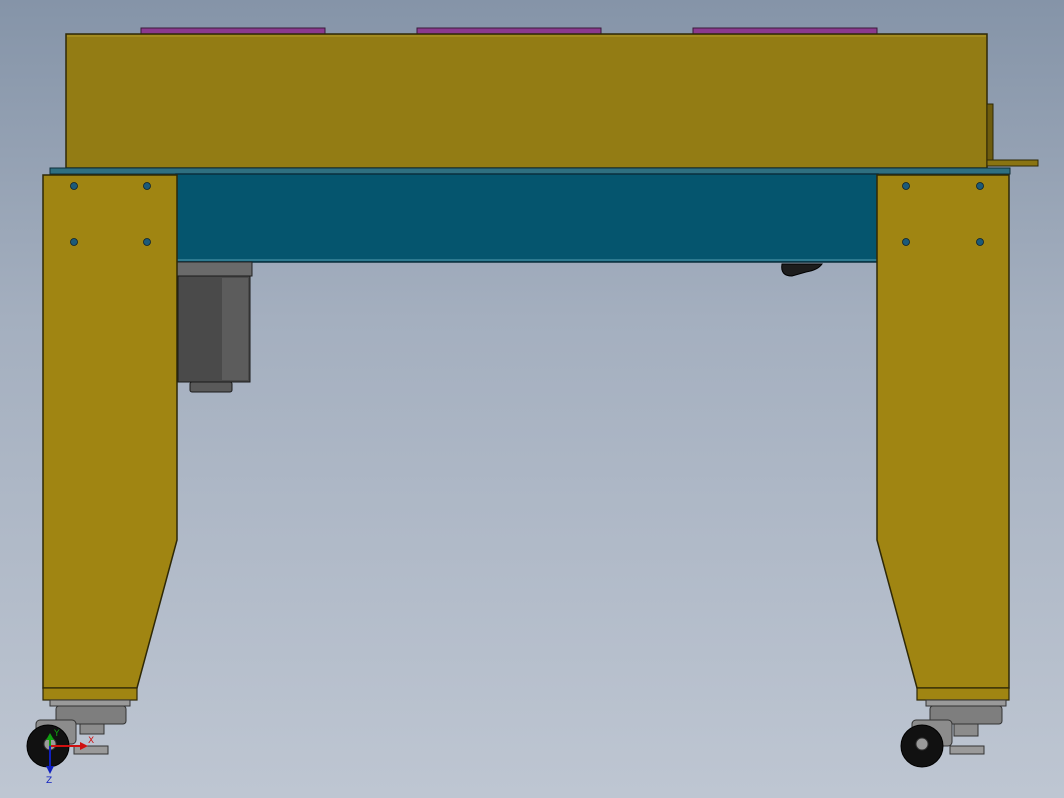 The height and width of the screenshot is (798, 1064). What do you see at coordinates (1012, 163) in the screenshot?
I see `housing-flange` at bounding box center [1012, 163].